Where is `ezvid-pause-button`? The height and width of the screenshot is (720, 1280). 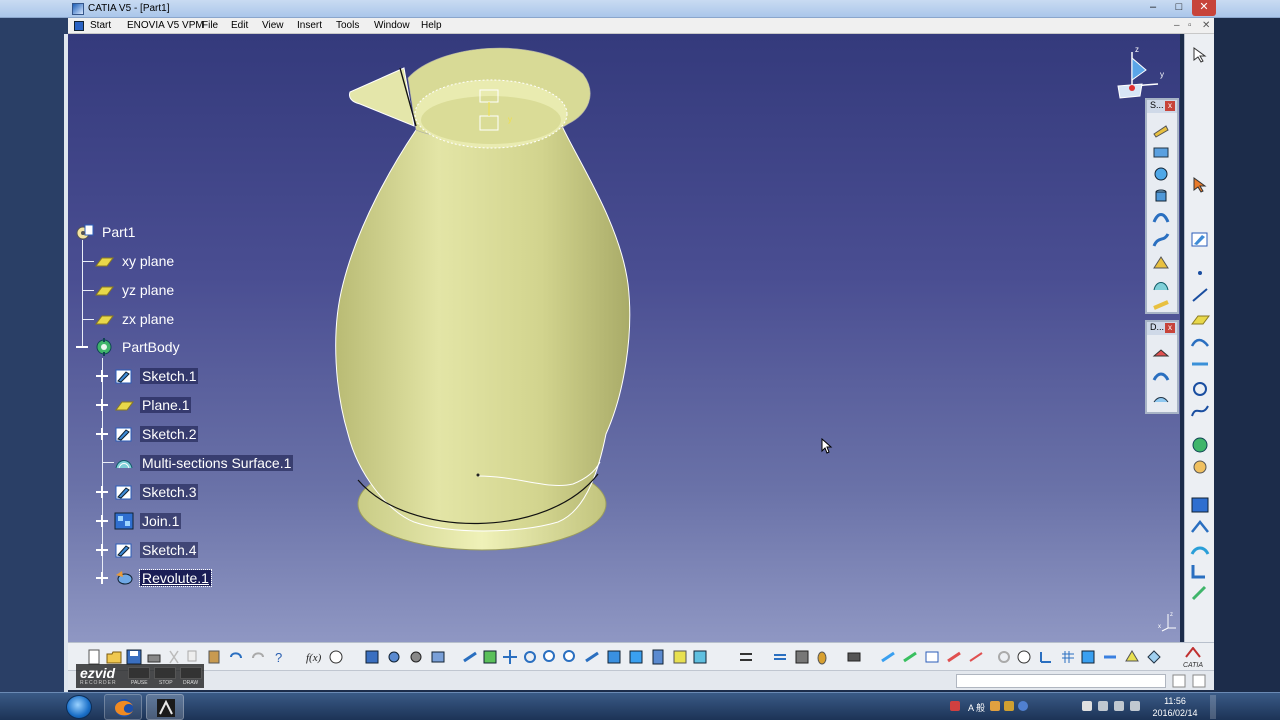
ezvid-pause-button is located at coordinates (139, 673).